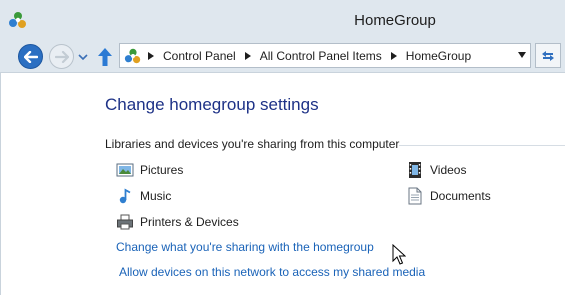  I want to click on library-label-videos: Videos, so click(448, 170).